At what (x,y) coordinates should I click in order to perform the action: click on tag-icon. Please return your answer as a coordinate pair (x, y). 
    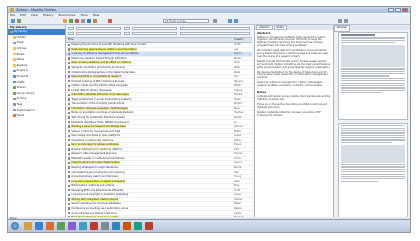
    Looking at the image, I should click on (95, 20).